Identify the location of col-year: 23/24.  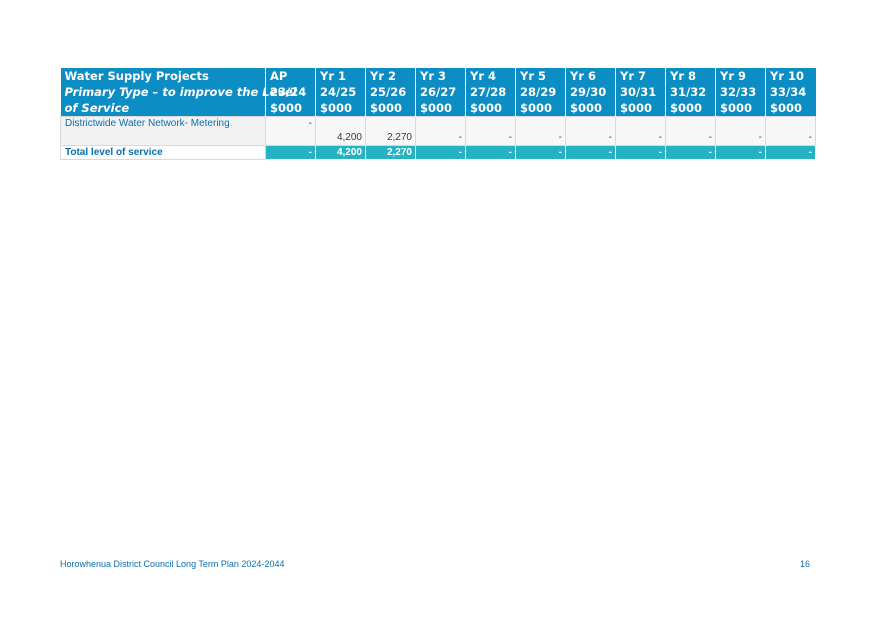
(288, 92).